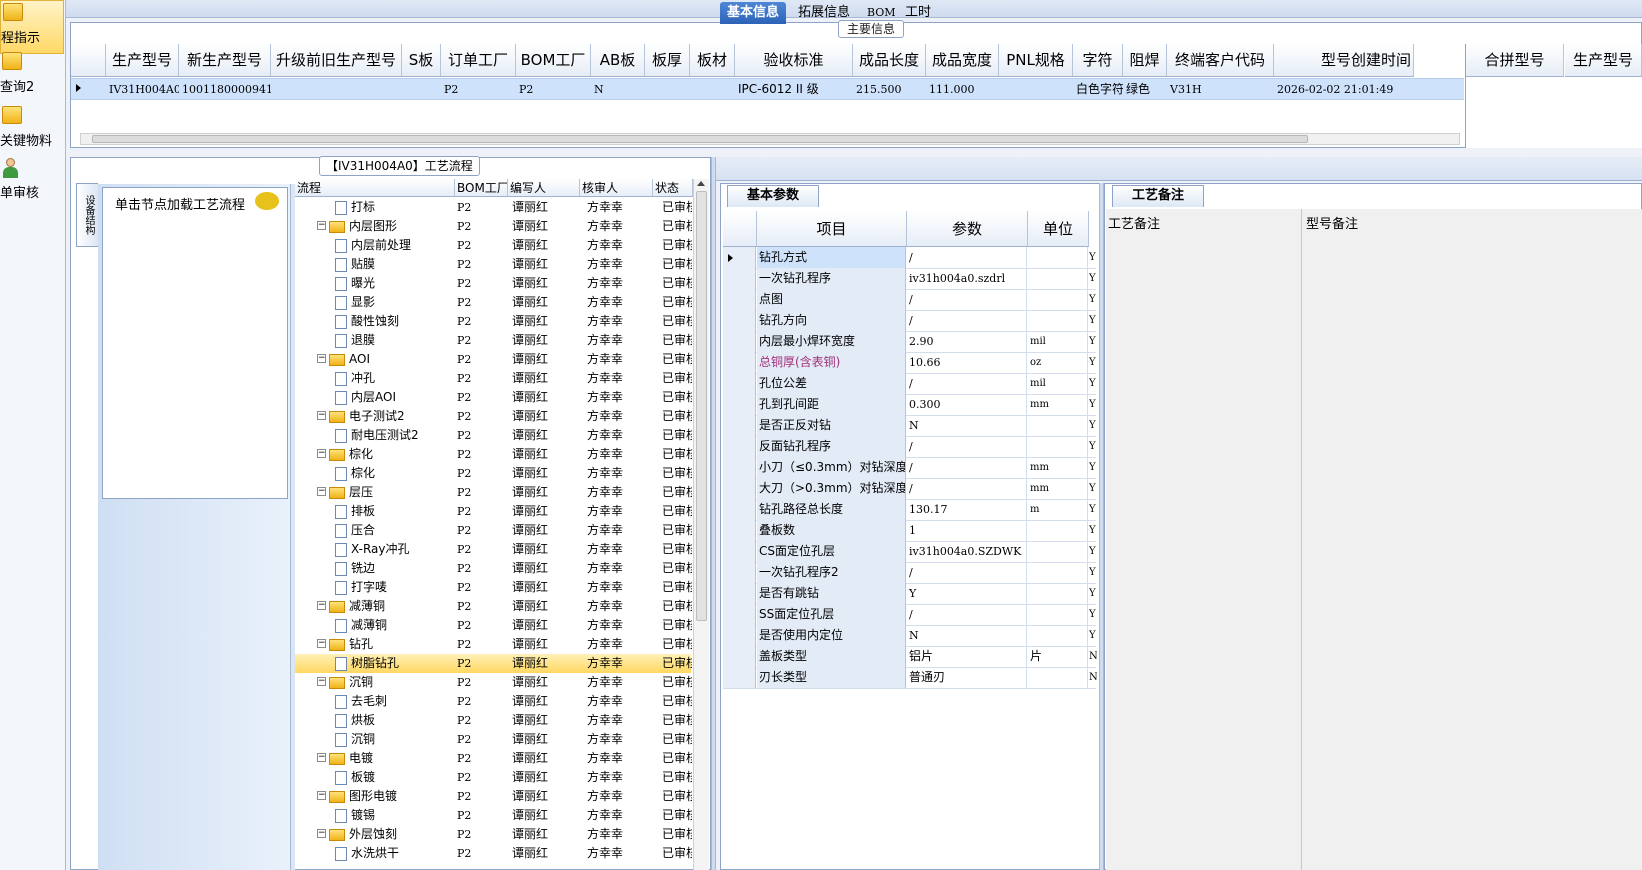 Image resolution: width=1642 pixels, height=870 pixels. What do you see at coordinates (967, 509) in the screenshot?
I see `param-value-cell: 130.17` at bounding box center [967, 509].